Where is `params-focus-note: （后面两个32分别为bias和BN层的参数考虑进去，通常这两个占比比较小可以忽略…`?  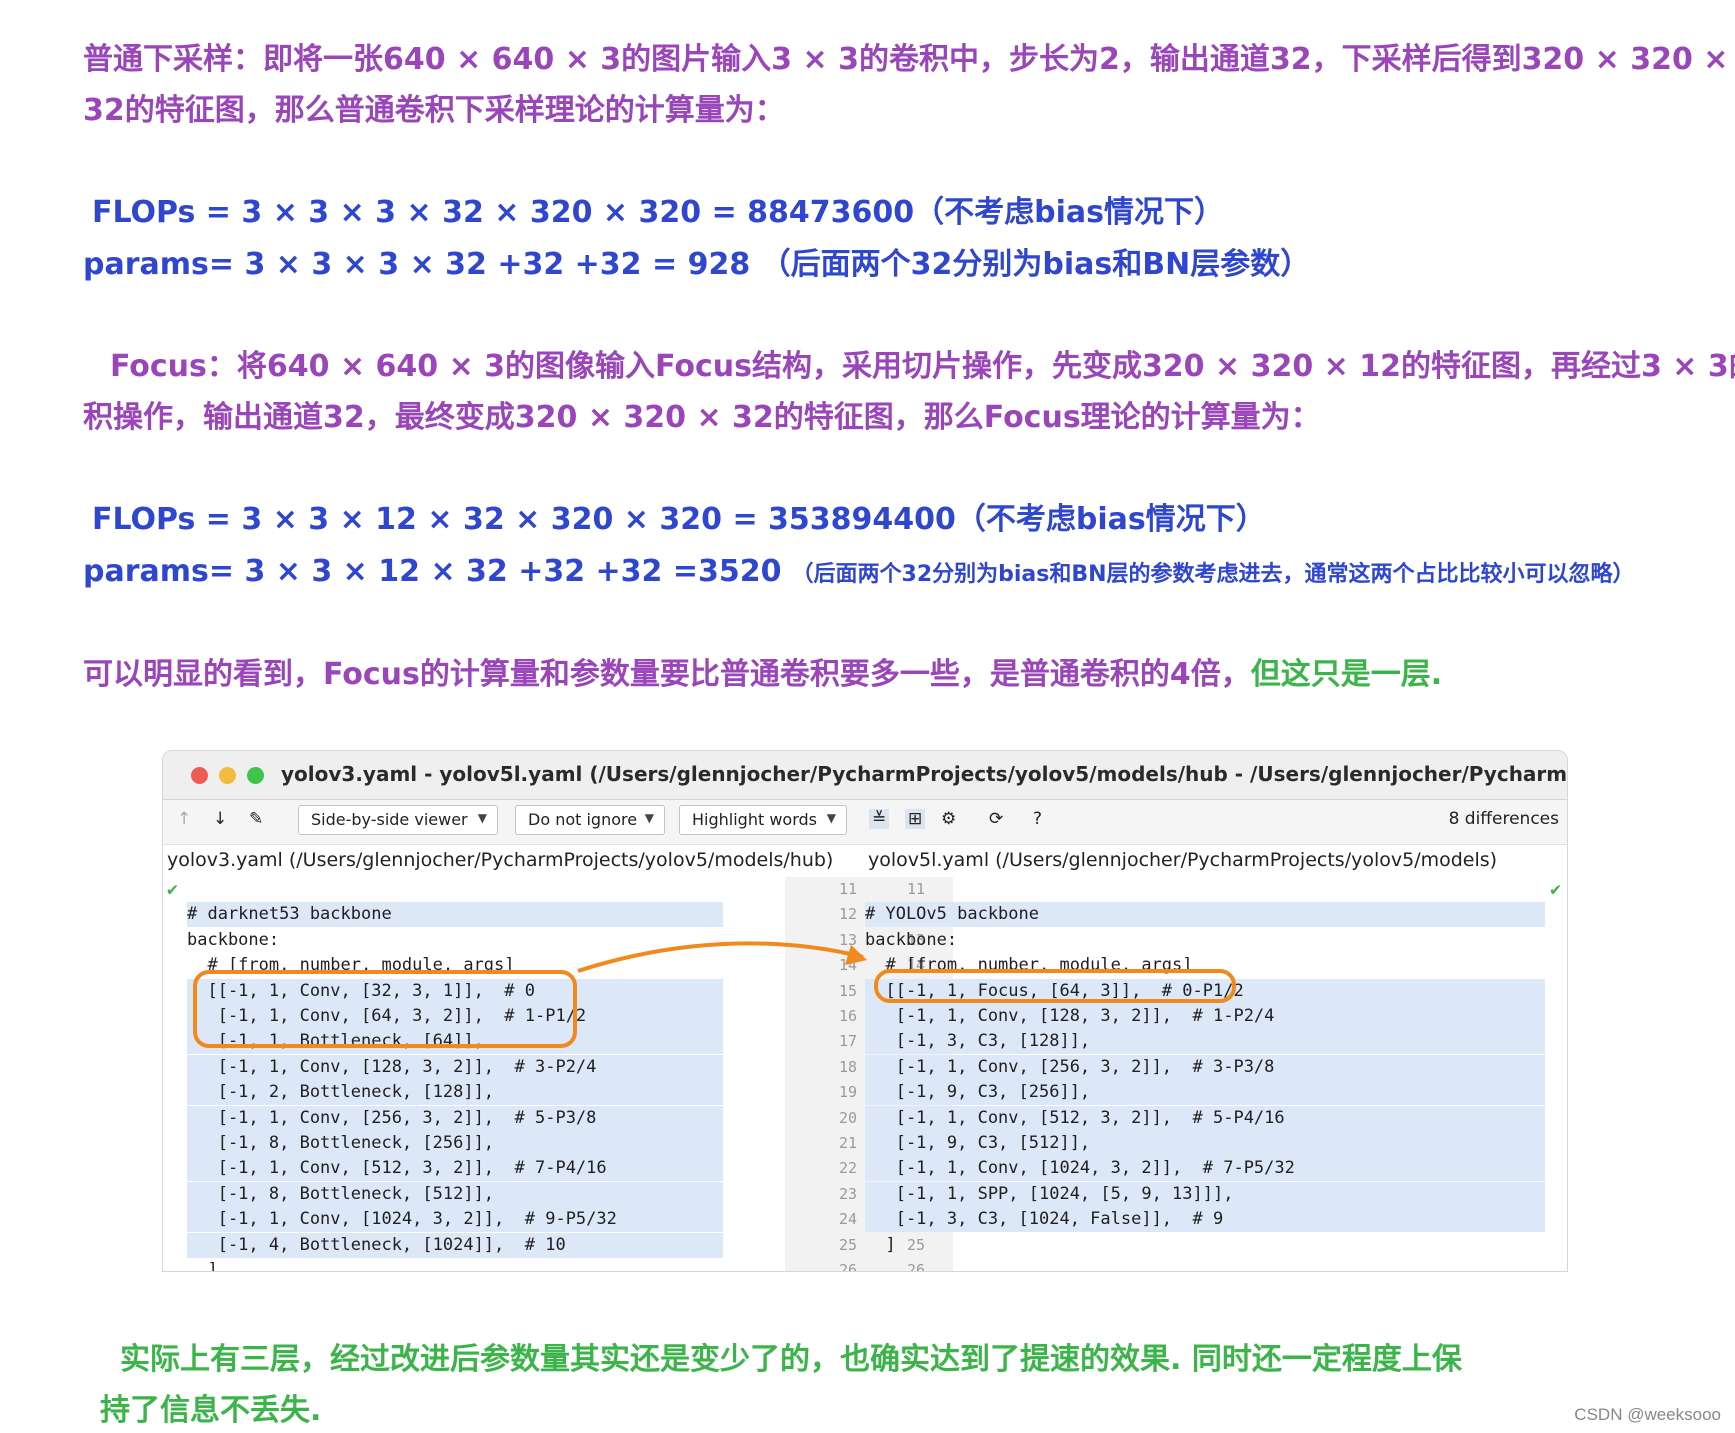 params-focus-note: （后面两个32分别为bias和BN层的参数考虑进去，通常这两个占比比较小可以忽略… is located at coordinates (1213, 574).